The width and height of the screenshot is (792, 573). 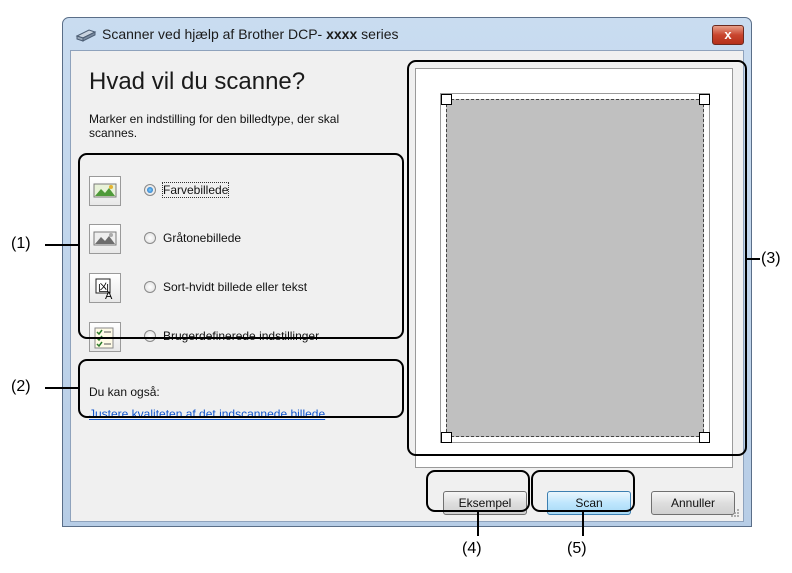 I want to click on callout-frame-scan-button, so click(x=583, y=491).